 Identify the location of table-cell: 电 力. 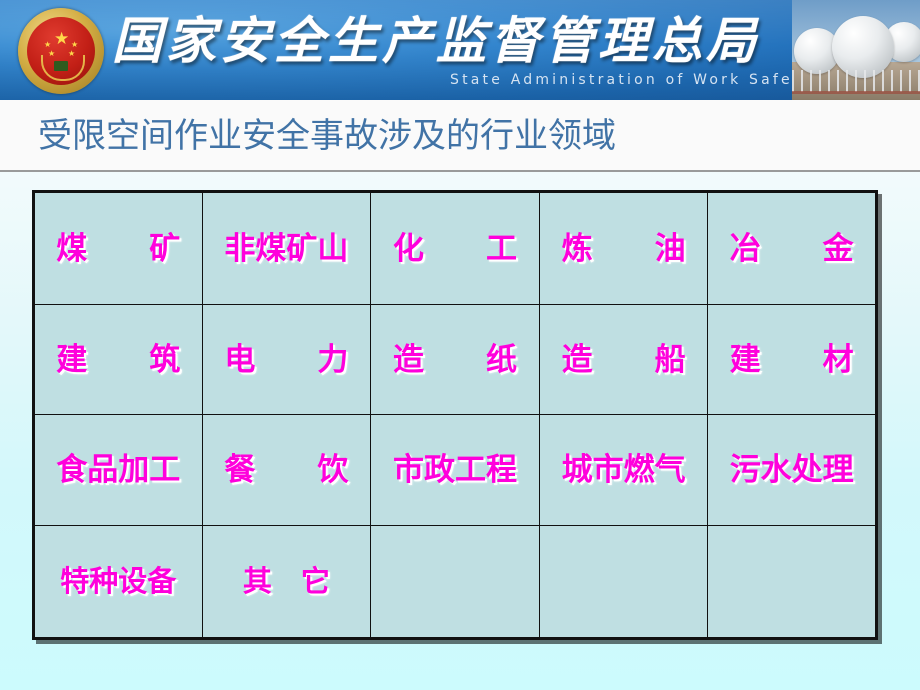
(286, 360).